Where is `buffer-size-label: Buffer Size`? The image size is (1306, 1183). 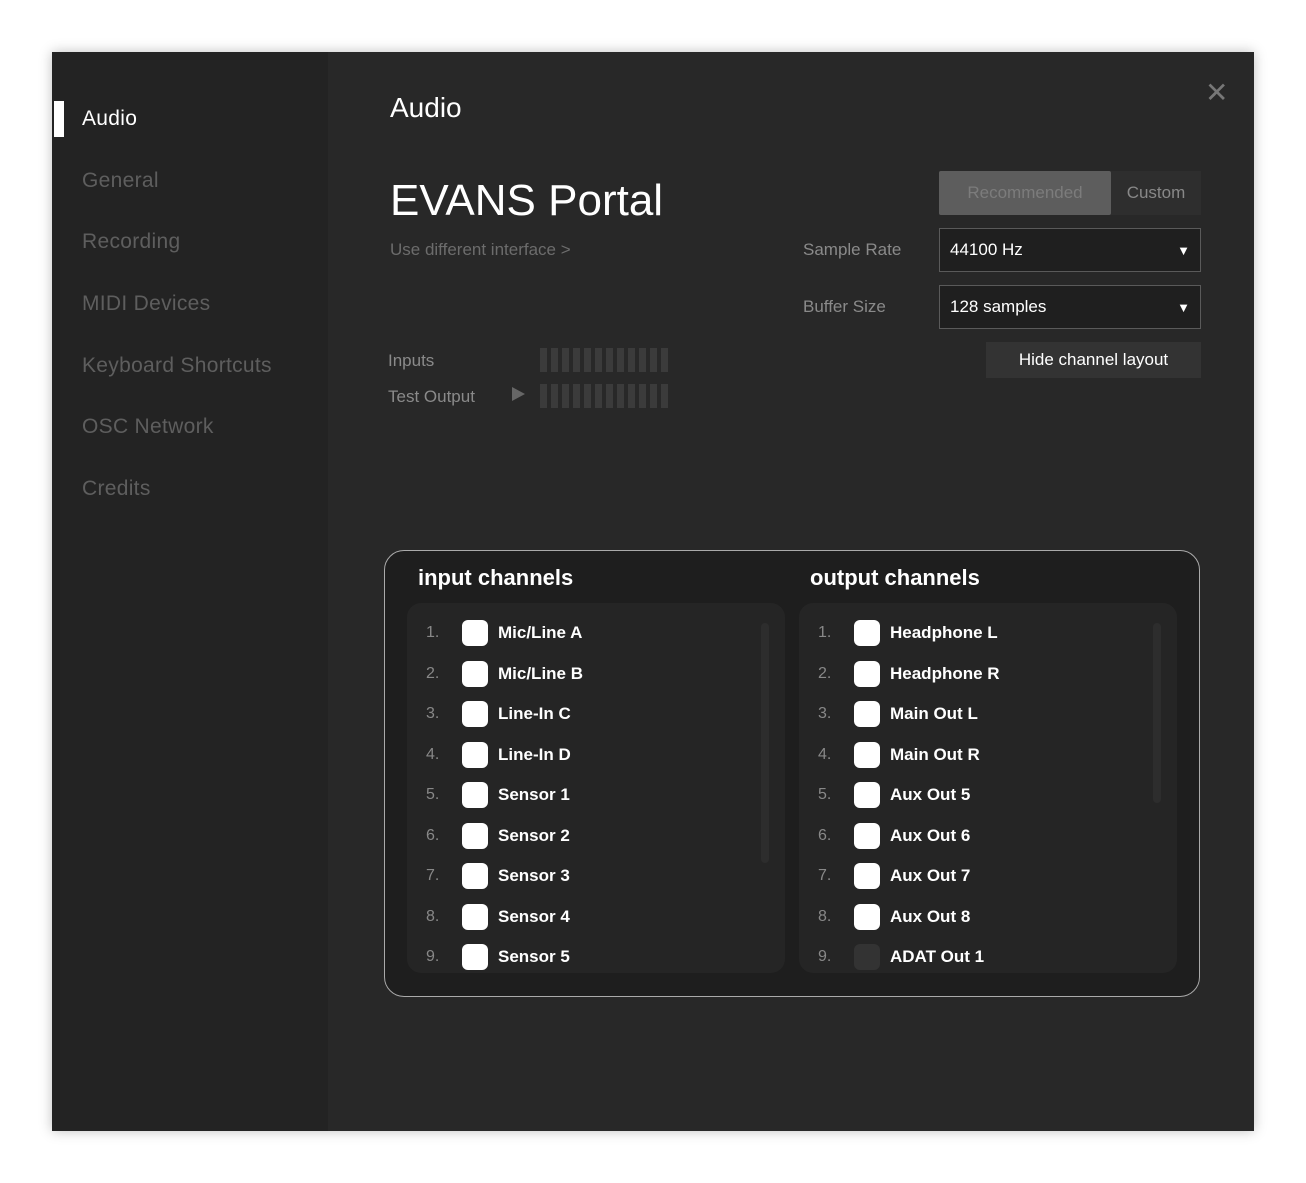
buffer-size-label: Buffer Size is located at coordinates (844, 306).